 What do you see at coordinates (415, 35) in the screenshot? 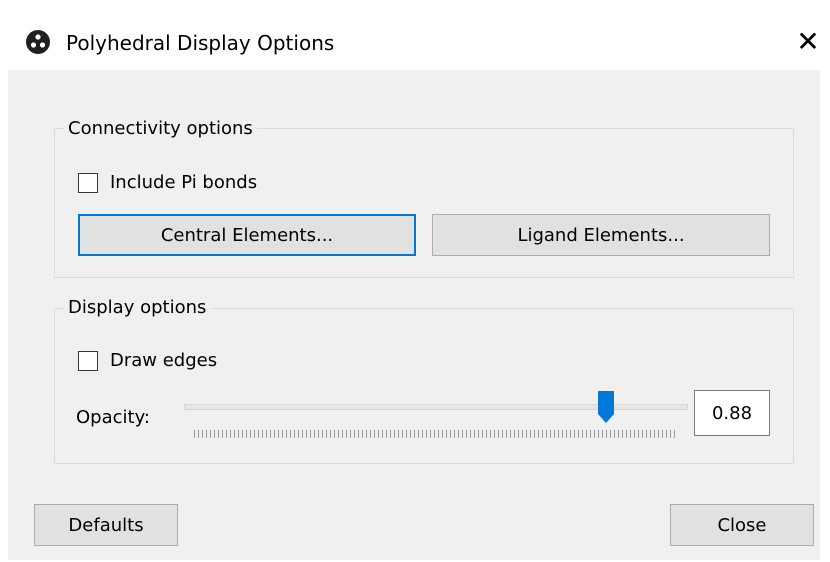
I see `title-bar: Polyhedral Display Options ✕` at bounding box center [415, 35].